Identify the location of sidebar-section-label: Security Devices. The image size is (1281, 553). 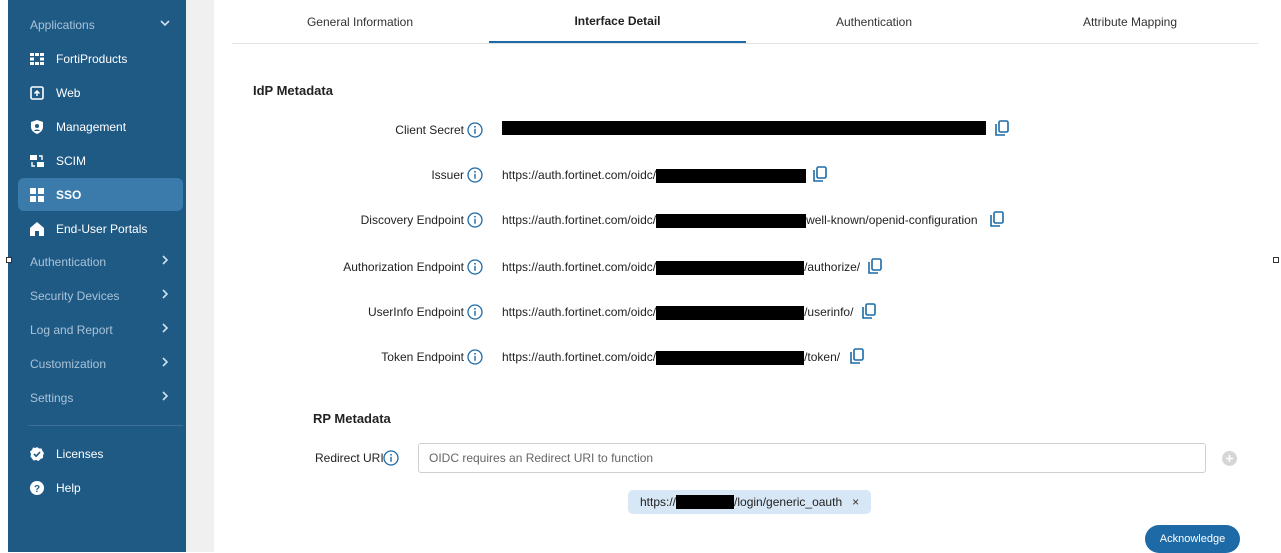
(75, 295).